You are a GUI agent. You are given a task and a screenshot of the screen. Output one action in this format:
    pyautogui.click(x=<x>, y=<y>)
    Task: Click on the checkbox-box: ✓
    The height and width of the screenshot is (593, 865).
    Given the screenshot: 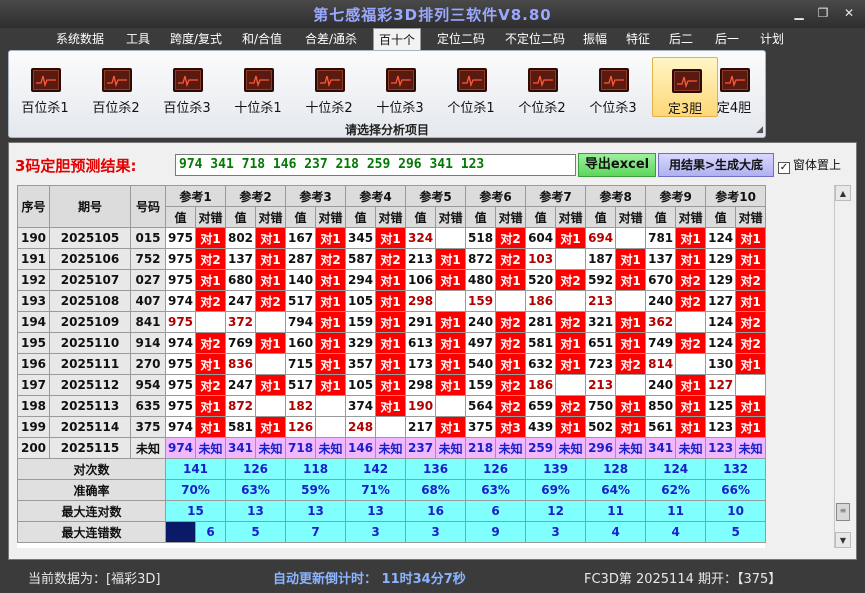 What is the action you would take?
    pyautogui.click(x=784, y=168)
    